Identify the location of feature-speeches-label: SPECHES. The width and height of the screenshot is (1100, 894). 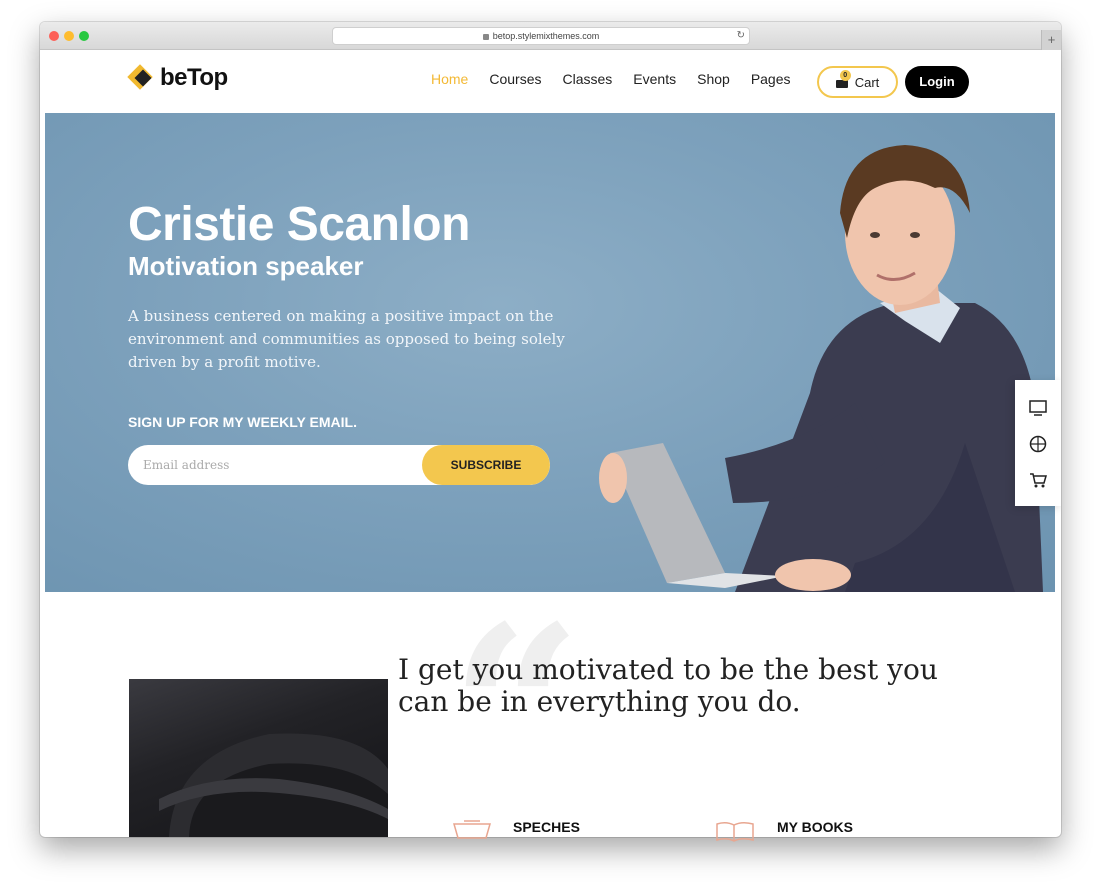
(546, 827).